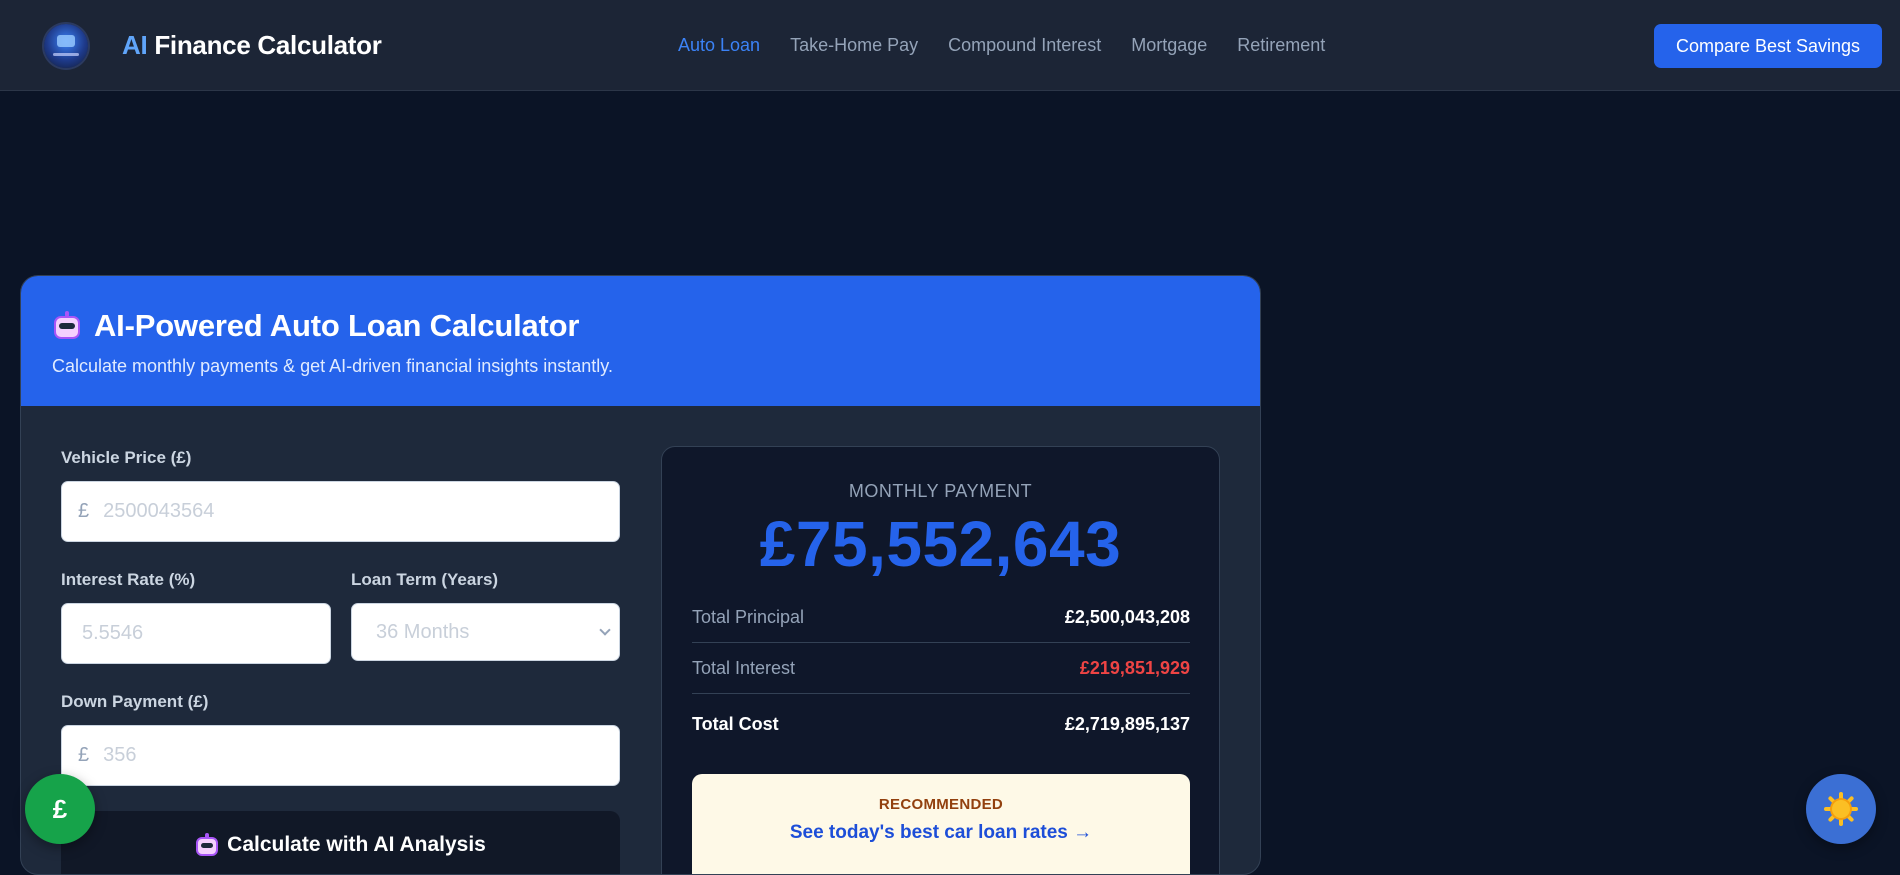  Describe the element at coordinates (1024, 45) in the screenshot. I see `nav-compound-interest: Compound Interest` at that location.